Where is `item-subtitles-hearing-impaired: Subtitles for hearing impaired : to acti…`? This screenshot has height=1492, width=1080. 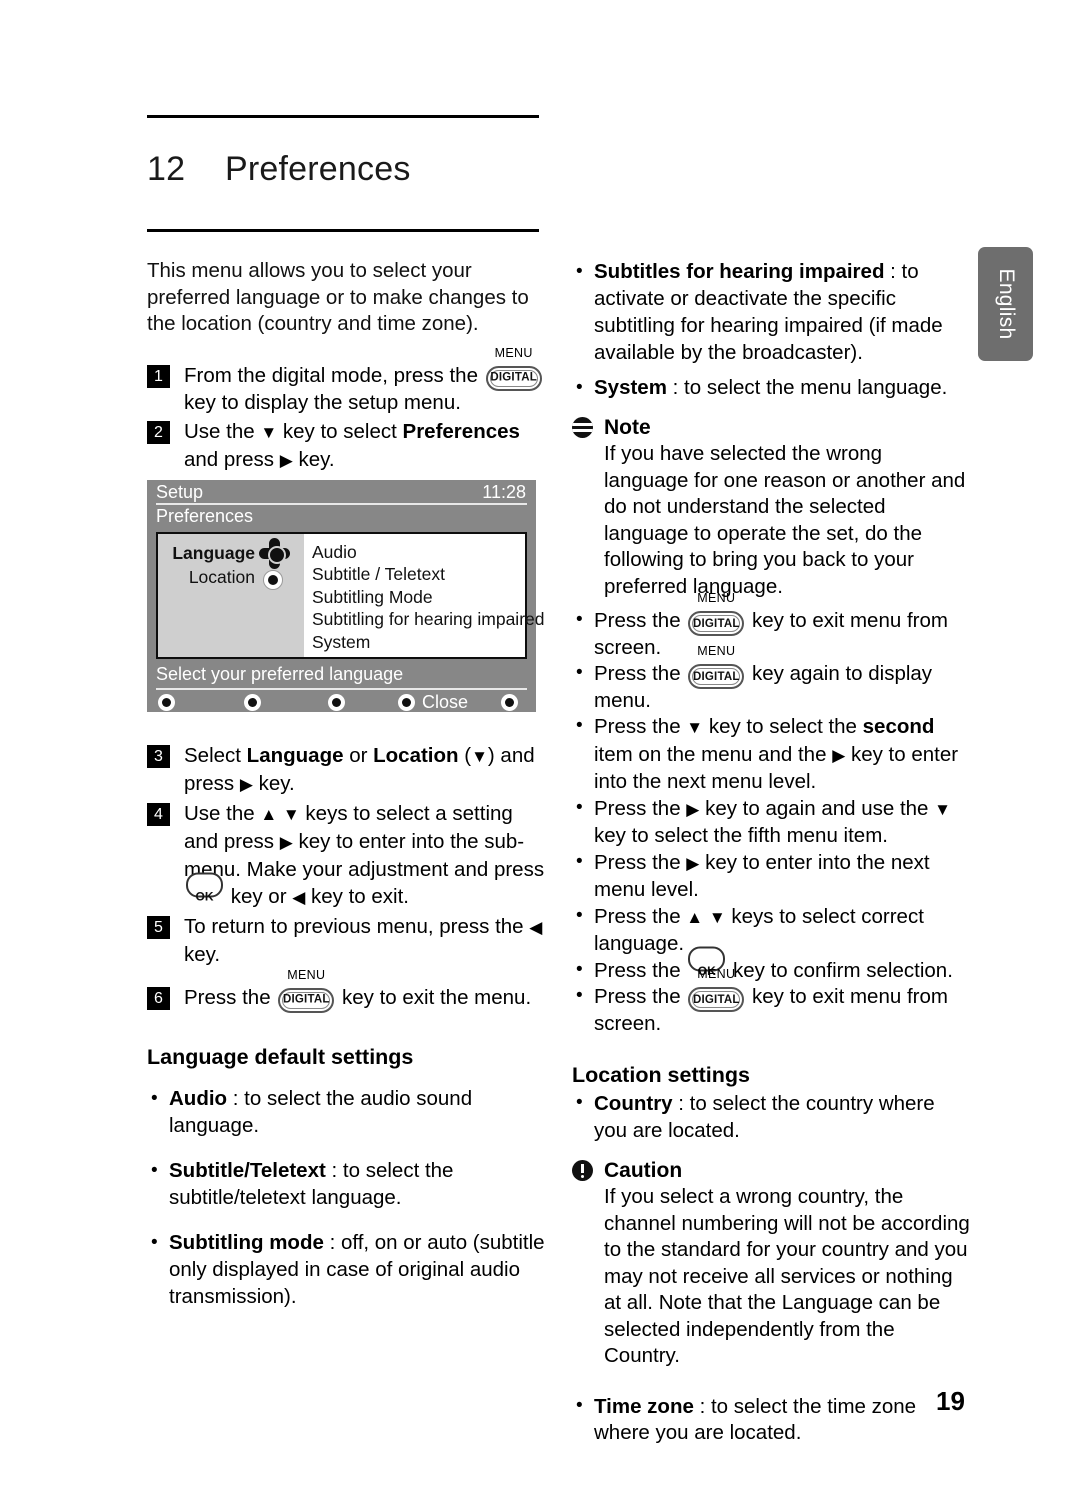 item-subtitles-hearing-impaired: Subtitles for hearing impaired : to acti… is located at coordinates (772, 312).